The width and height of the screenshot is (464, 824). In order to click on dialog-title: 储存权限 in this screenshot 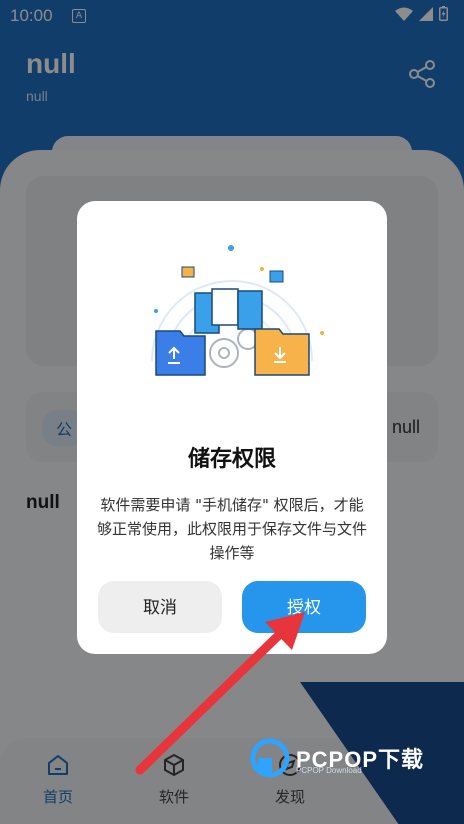, I will do `click(231, 459)`.